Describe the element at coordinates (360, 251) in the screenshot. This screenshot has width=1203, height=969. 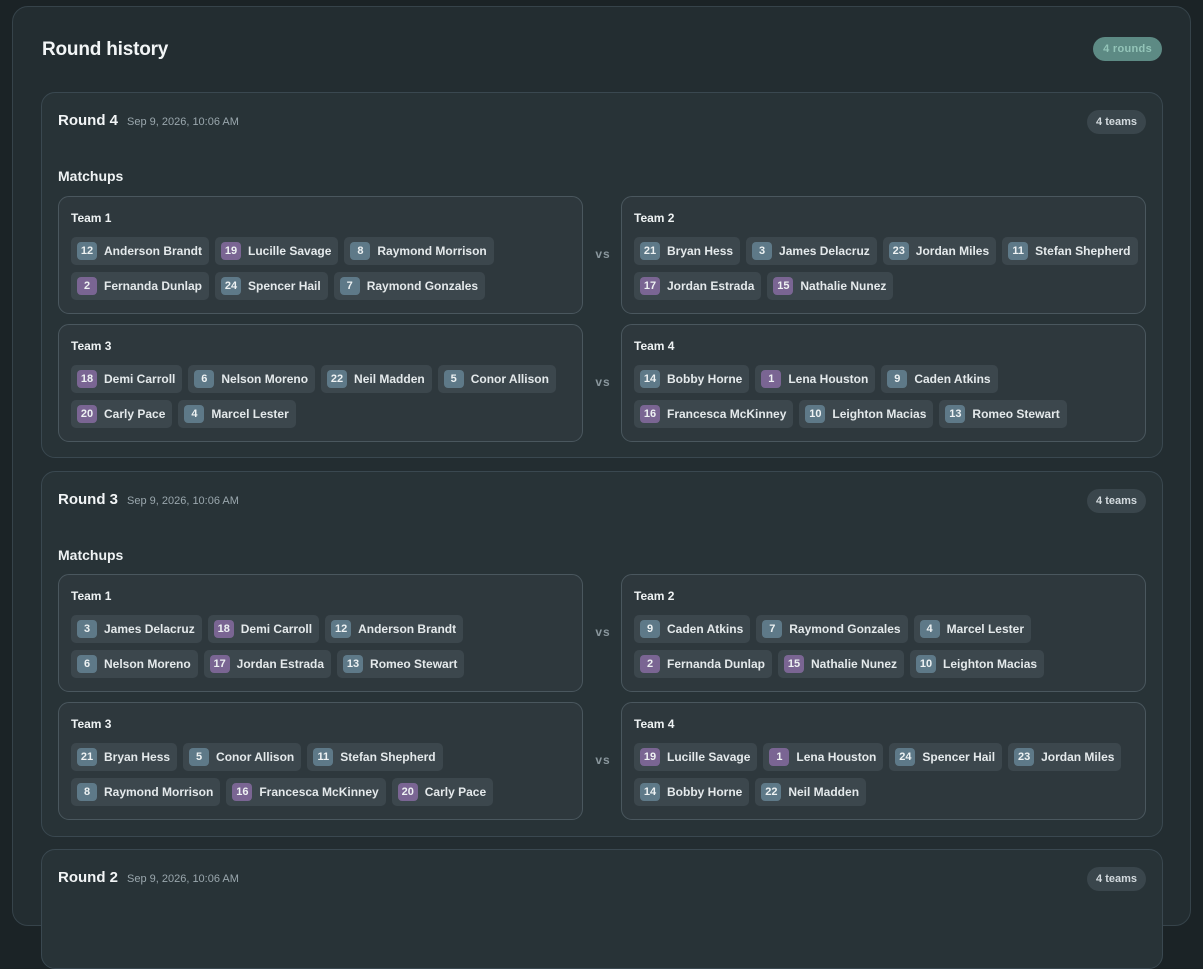
I see `player-number-badge: 8` at that location.